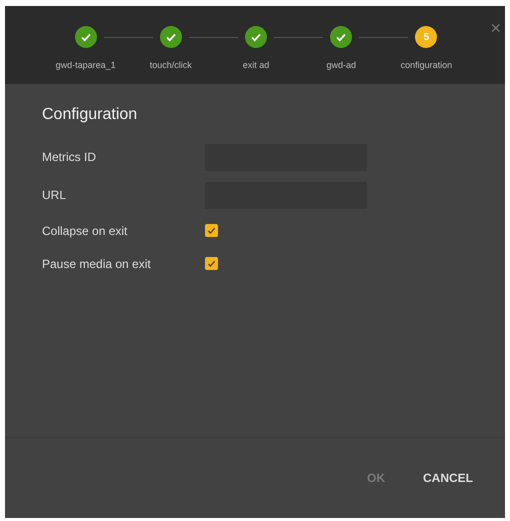  What do you see at coordinates (256, 65) in the screenshot?
I see `step-label: exit ad` at bounding box center [256, 65].